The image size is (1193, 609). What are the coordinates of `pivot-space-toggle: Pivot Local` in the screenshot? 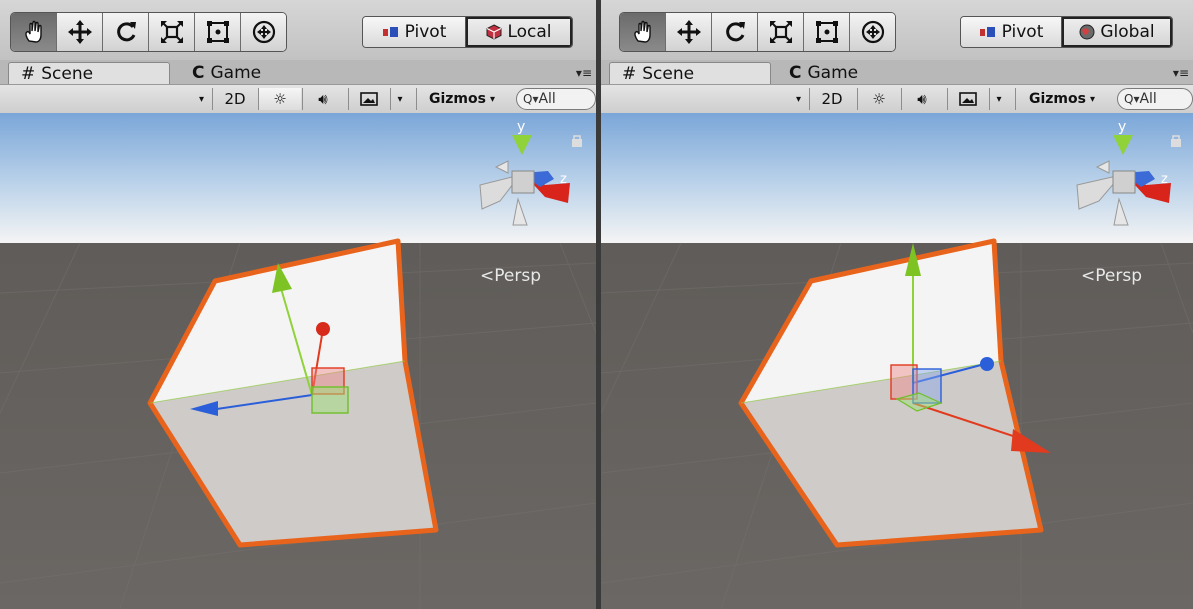 It's located at (467, 32).